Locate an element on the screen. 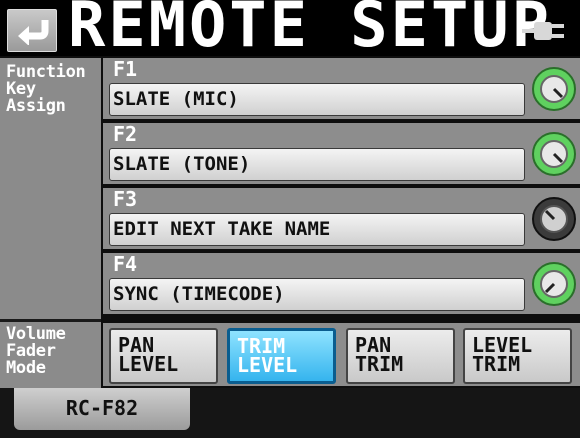  back-button is located at coordinates (32, 30).